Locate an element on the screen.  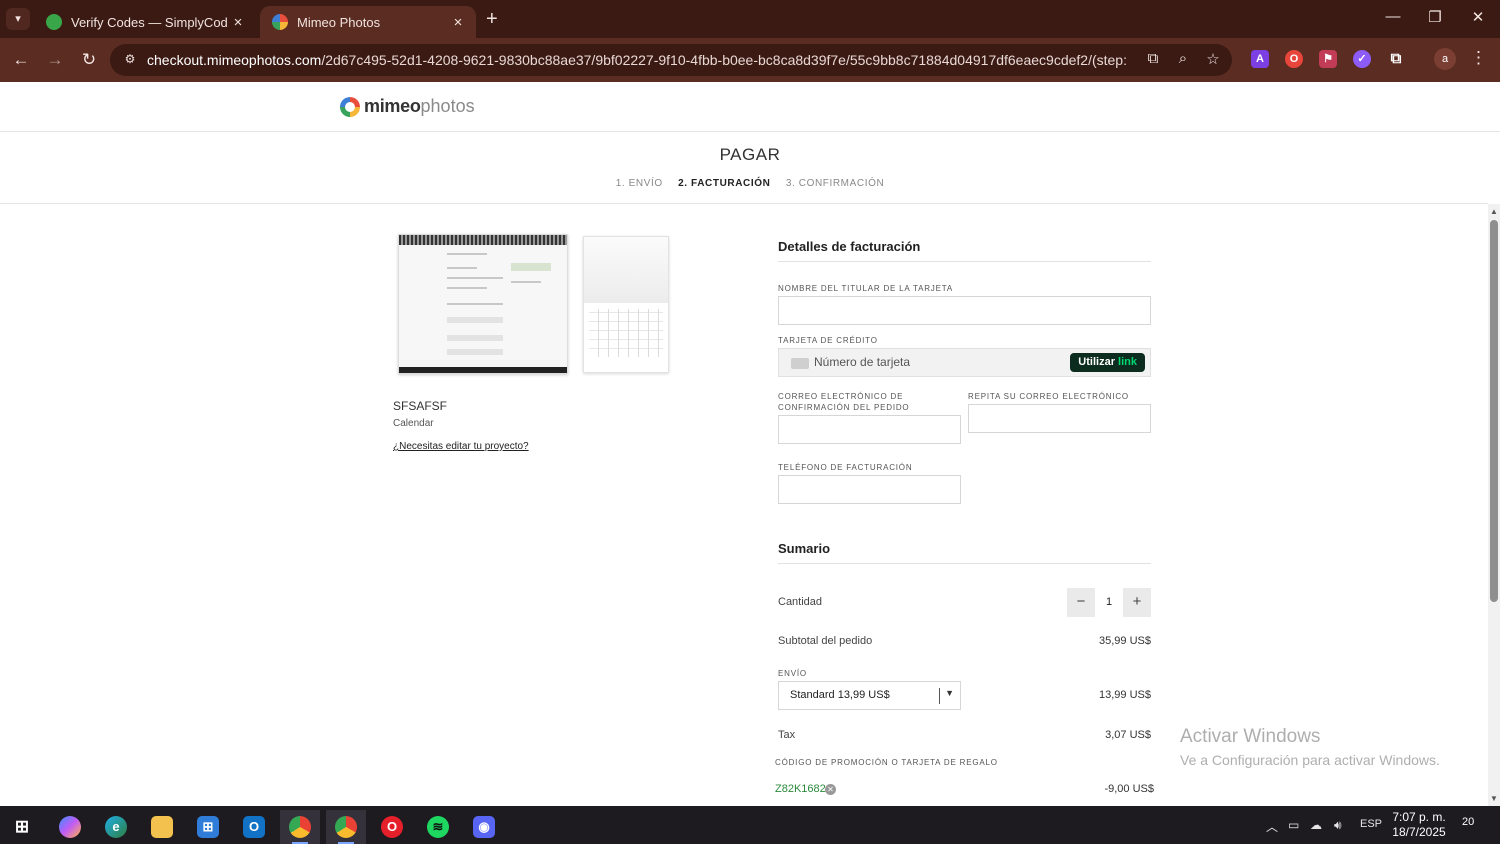
scrollbar-thumb is located at coordinates (1494, 411).